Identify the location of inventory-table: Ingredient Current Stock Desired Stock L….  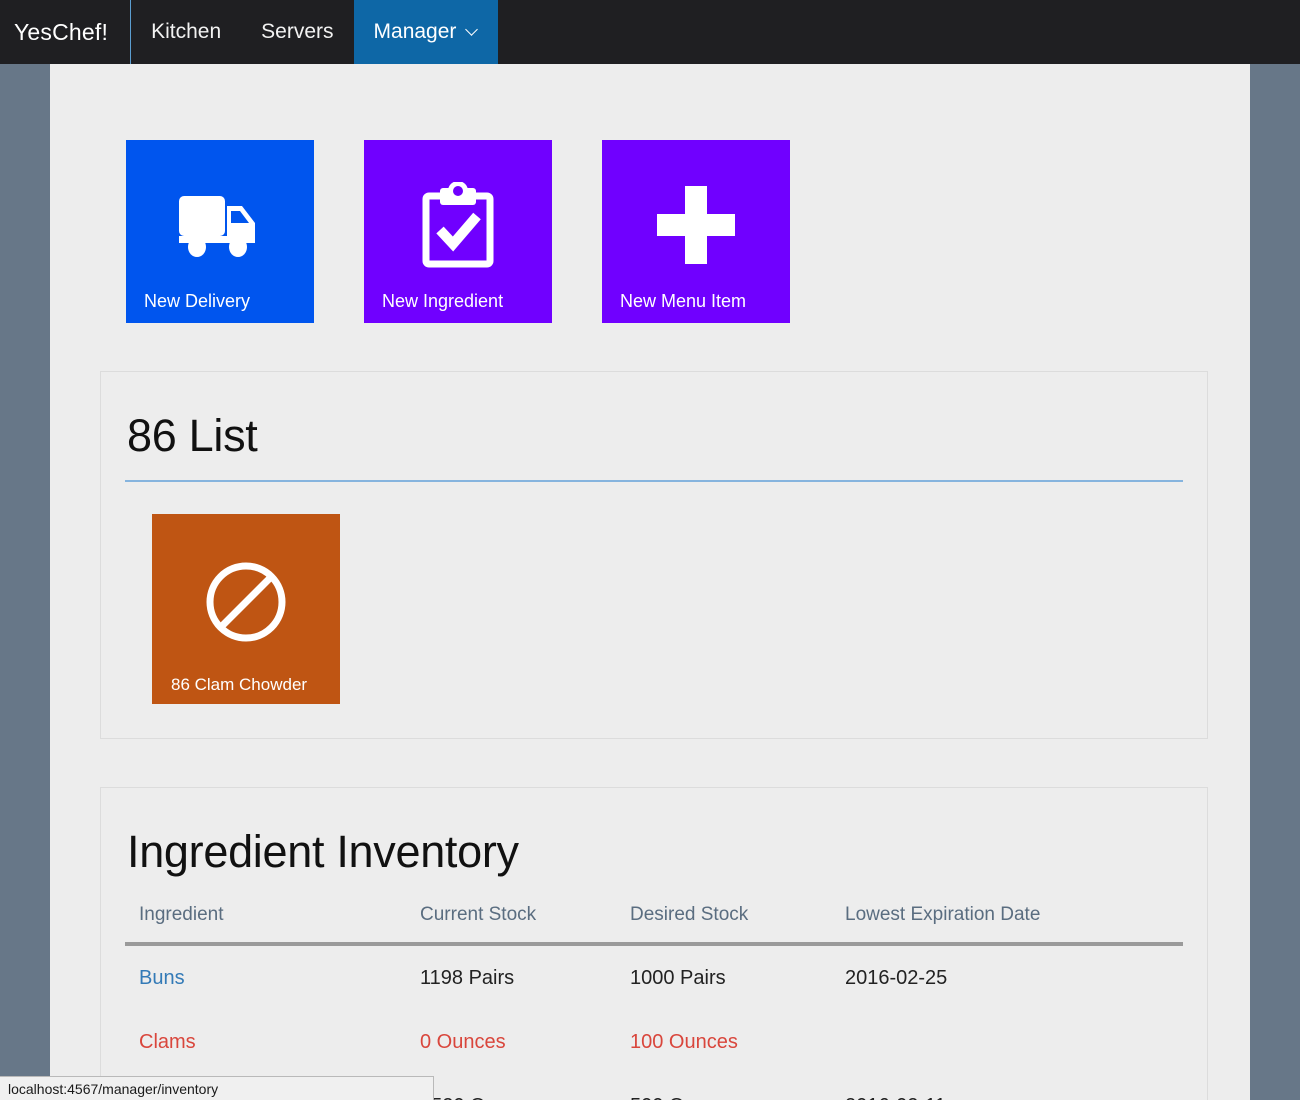
(654, 1002).